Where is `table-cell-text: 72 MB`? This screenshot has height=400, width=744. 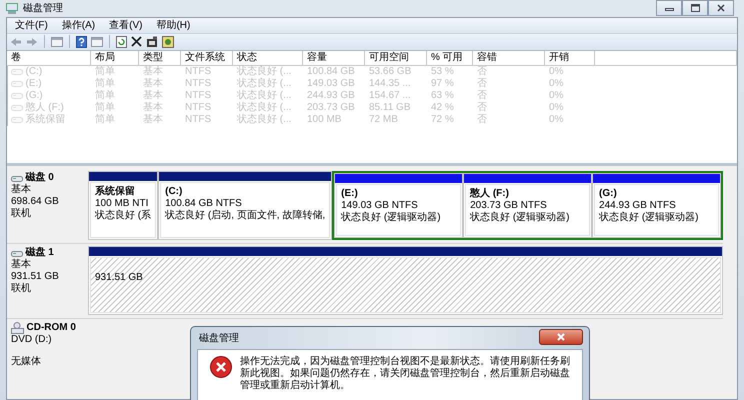 table-cell-text: 72 MB is located at coordinates (383, 120).